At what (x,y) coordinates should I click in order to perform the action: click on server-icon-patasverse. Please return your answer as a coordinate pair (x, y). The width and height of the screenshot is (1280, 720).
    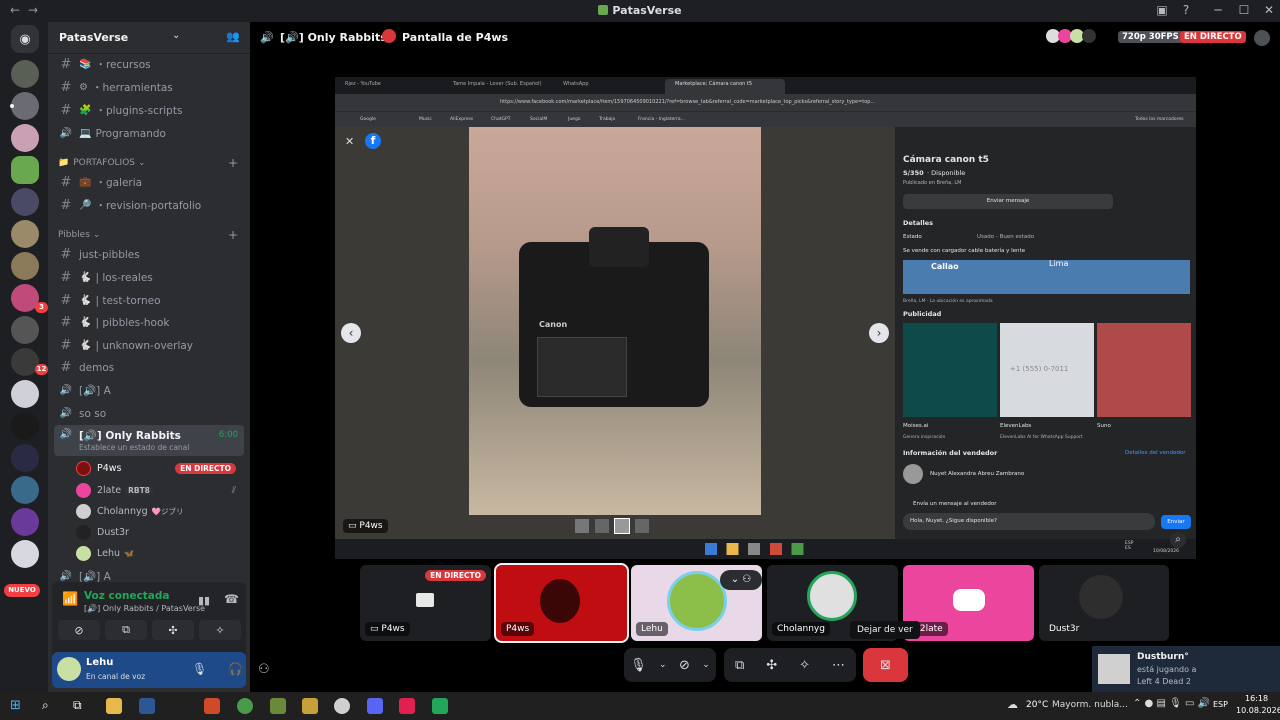
    Looking at the image, I should click on (25, 170).